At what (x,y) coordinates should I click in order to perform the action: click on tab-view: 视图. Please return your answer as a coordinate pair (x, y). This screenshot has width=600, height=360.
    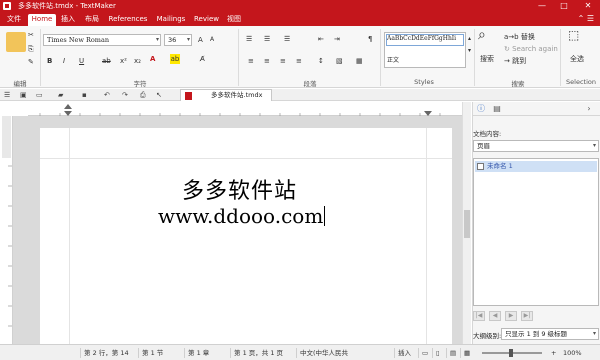
    Looking at the image, I should click on (234, 20).